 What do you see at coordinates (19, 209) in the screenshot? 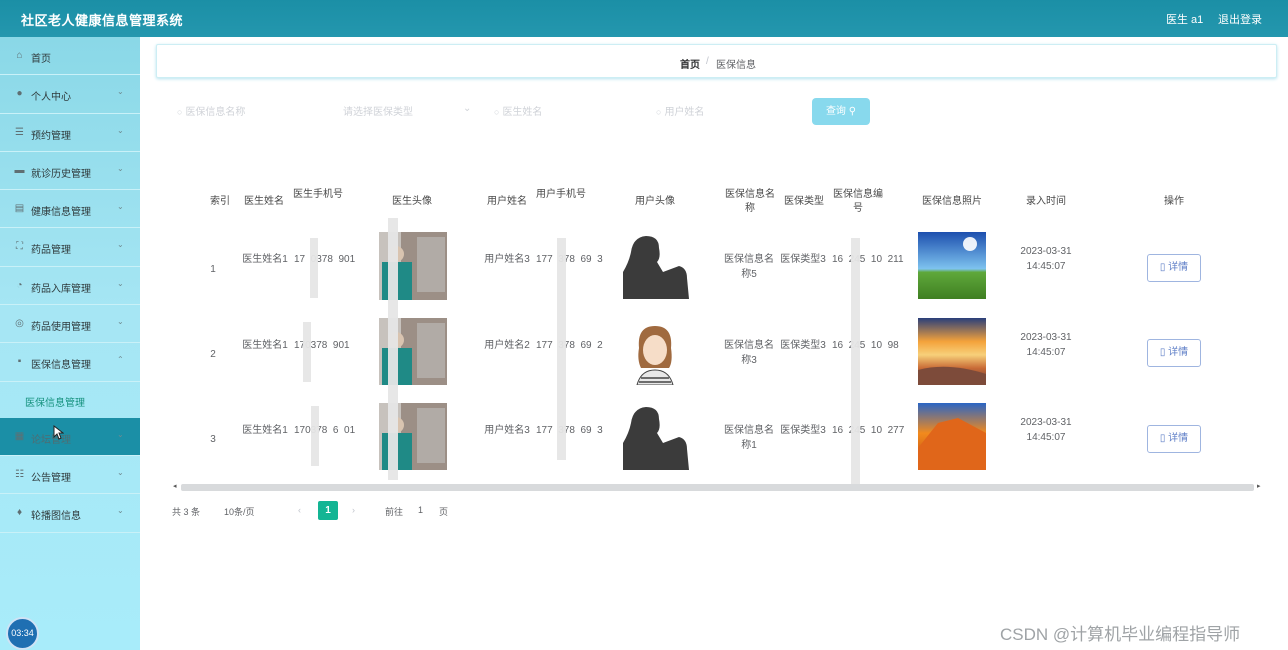
I see `document-icon: ▤` at bounding box center [19, 209].